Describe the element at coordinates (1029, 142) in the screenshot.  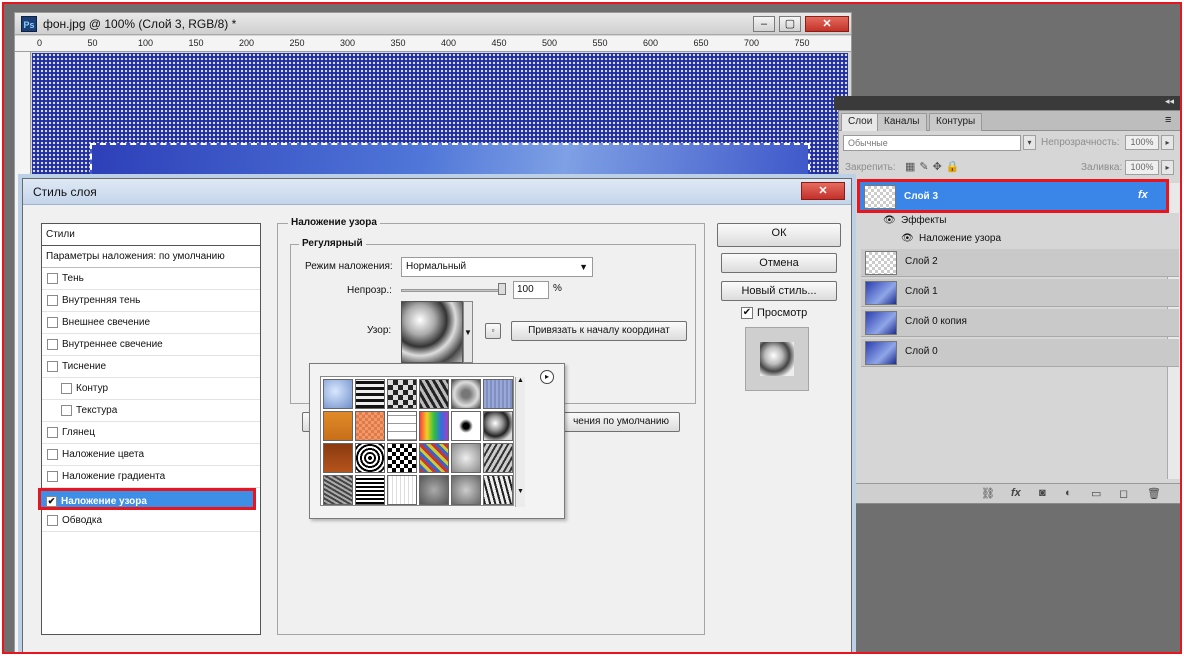
I see `blend-dropdown-icon: ▾` at that location.